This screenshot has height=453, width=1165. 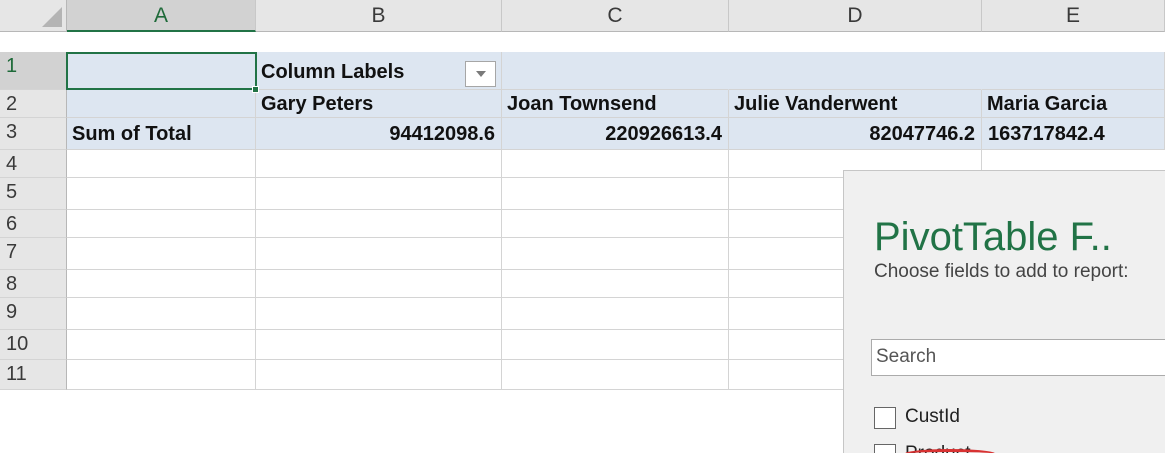 What do you see at coordinates (615, 284) in the screenshot?
I see `cell-c8` at bounding box center [615, 284].